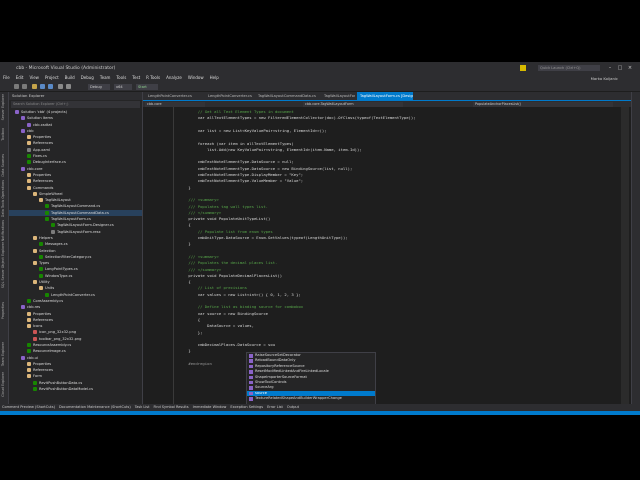  I want to click on back-icon, so click(16, 86).